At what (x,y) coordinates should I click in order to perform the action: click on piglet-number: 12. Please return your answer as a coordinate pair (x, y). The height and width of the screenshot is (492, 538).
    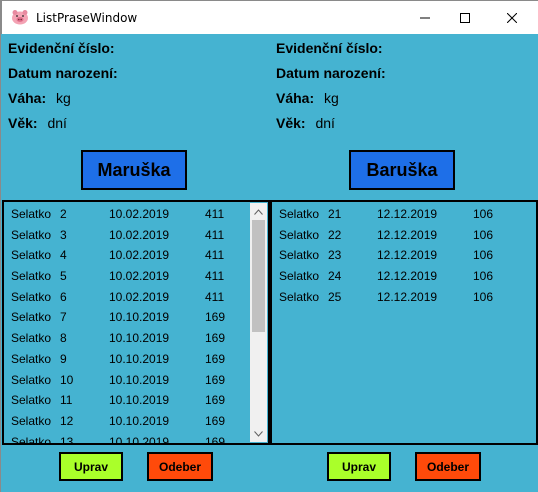
    Looking at the image, I should click on (67, 420).